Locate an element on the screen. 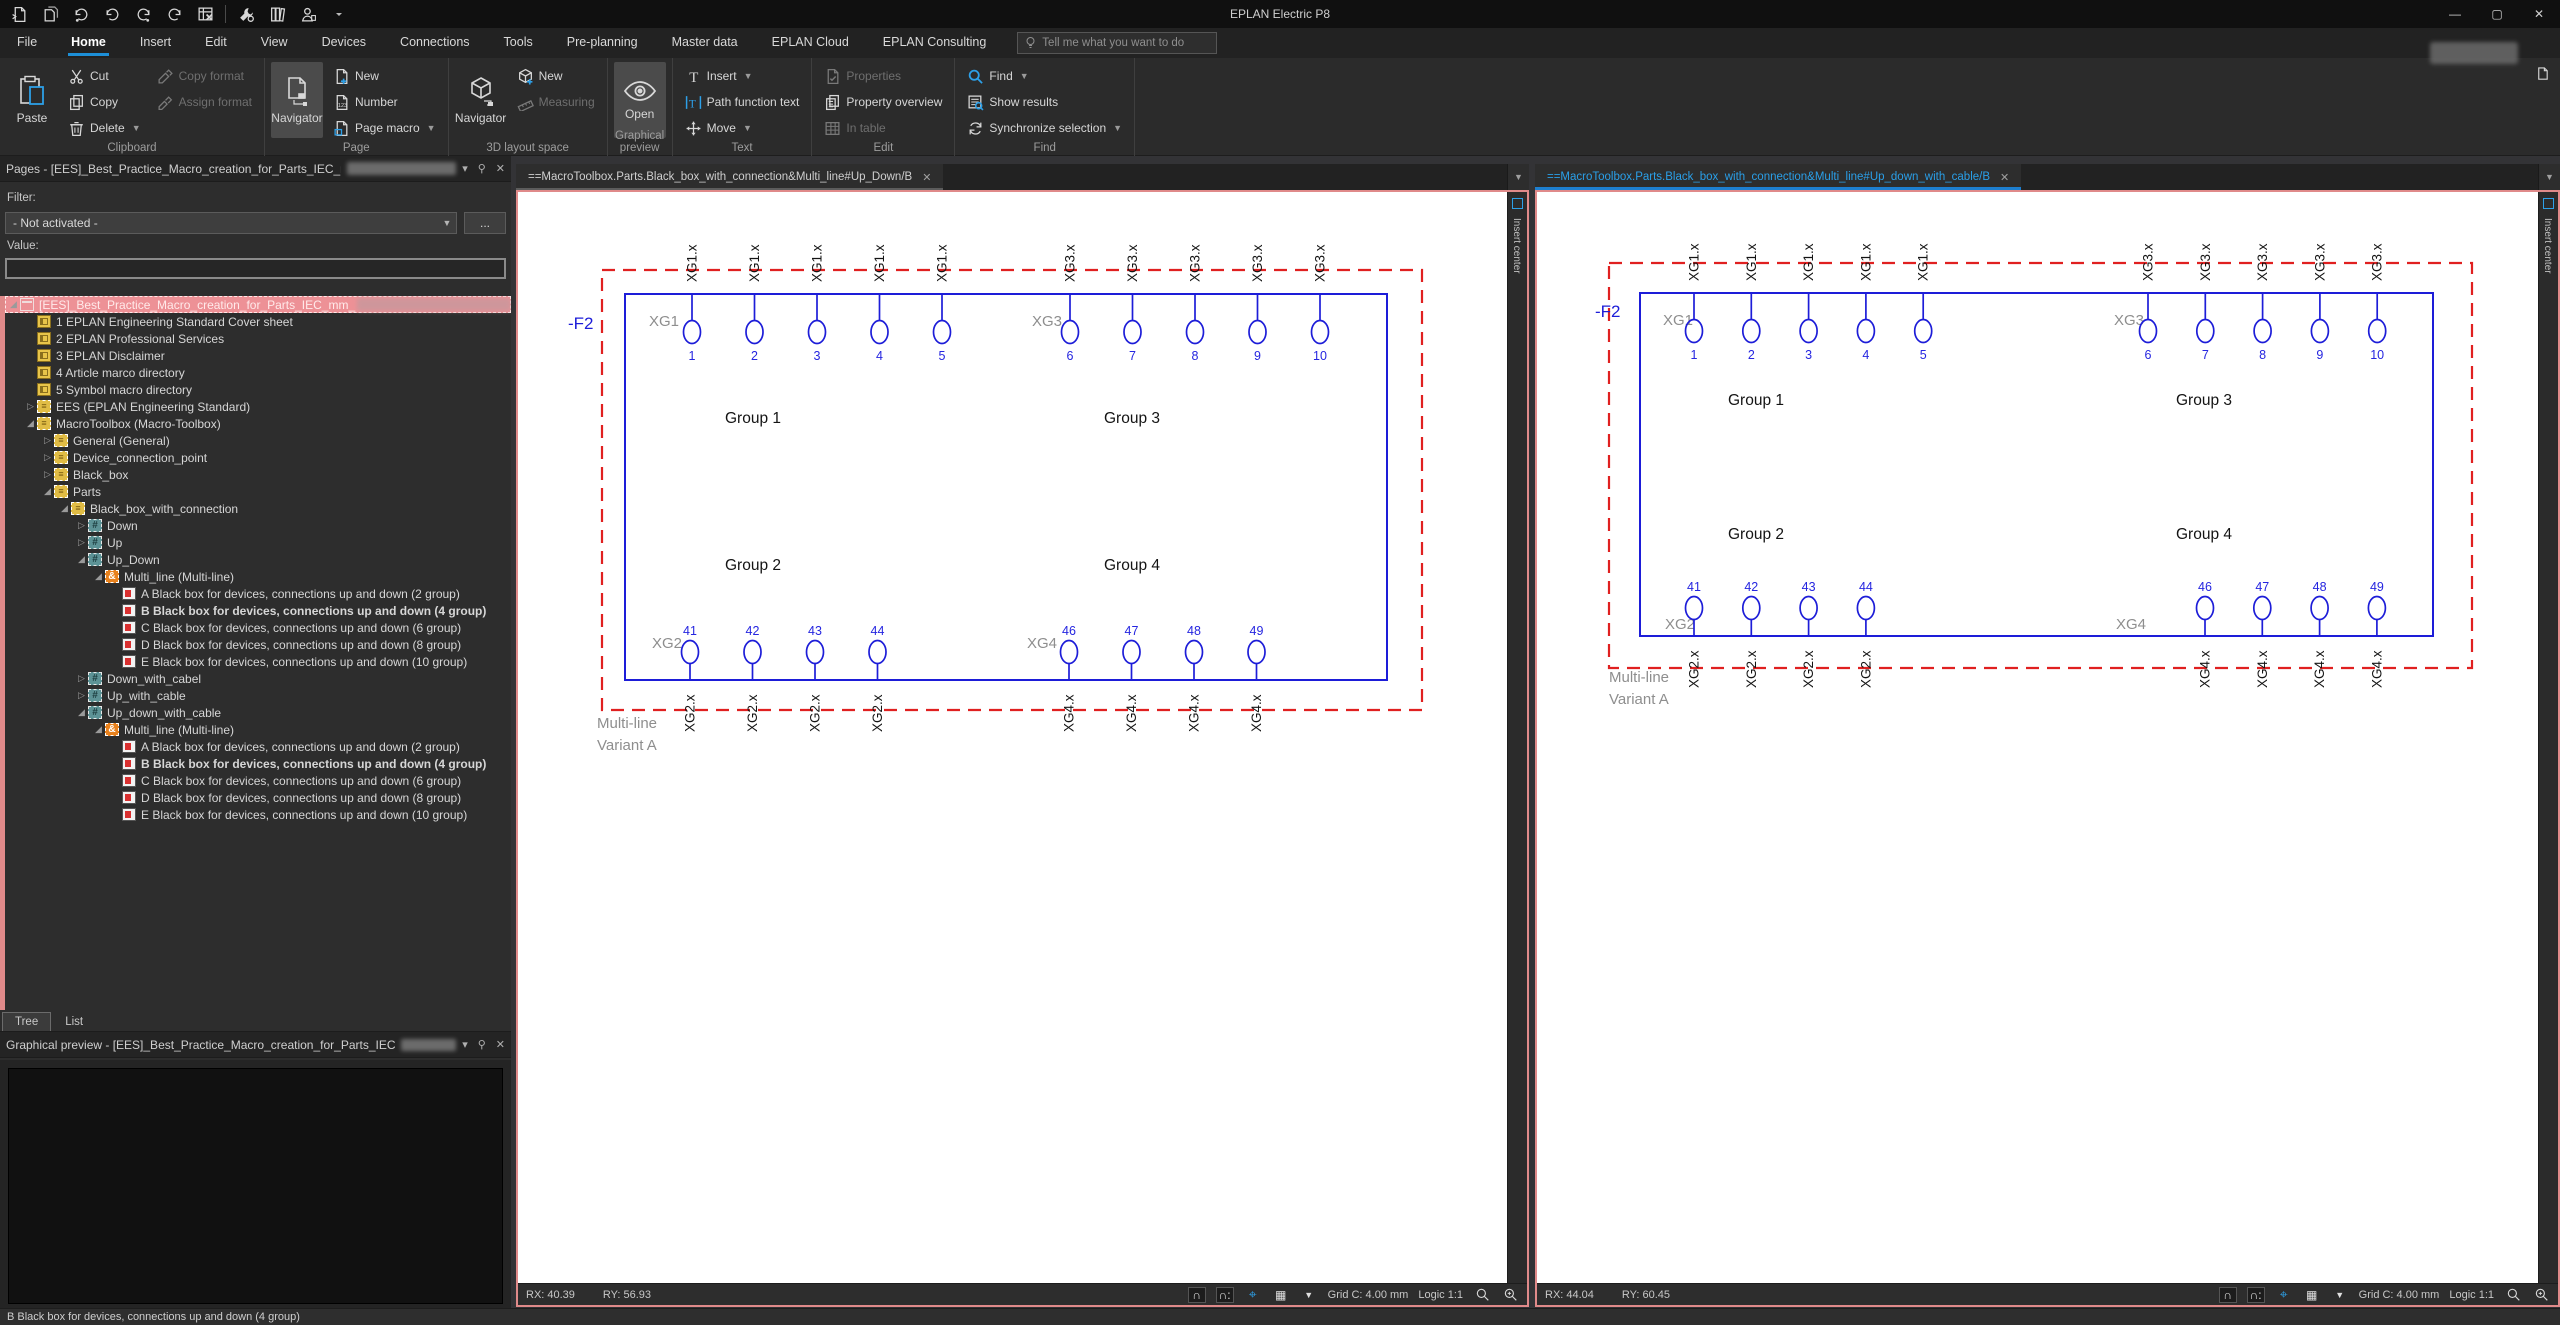  new-button: New is located at coordinates (384, 76).